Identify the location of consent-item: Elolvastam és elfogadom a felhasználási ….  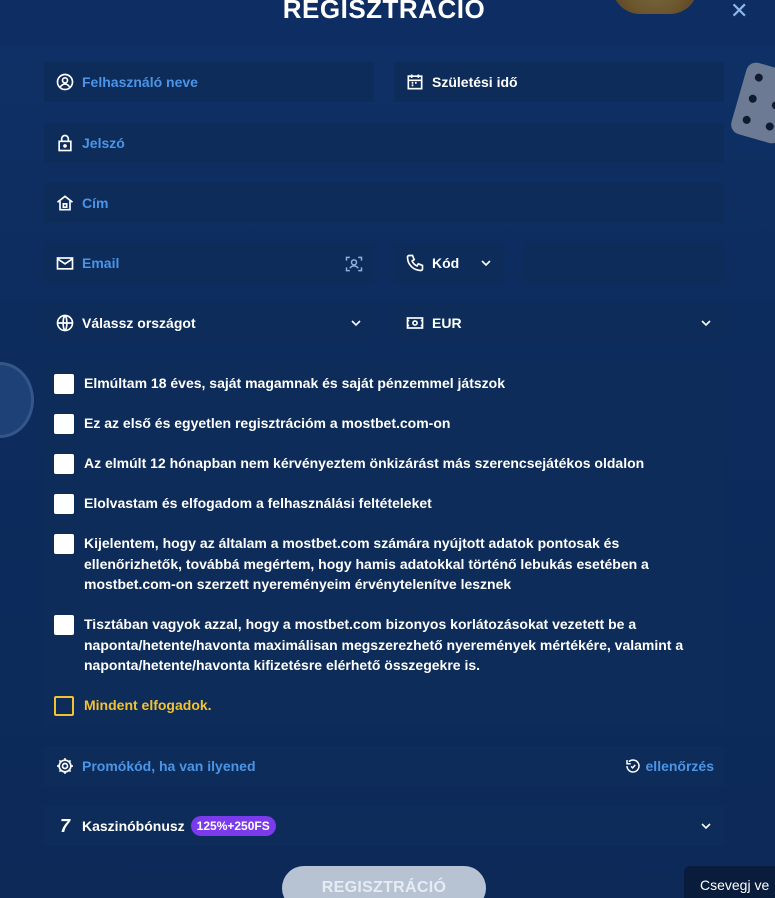
(384, 503).